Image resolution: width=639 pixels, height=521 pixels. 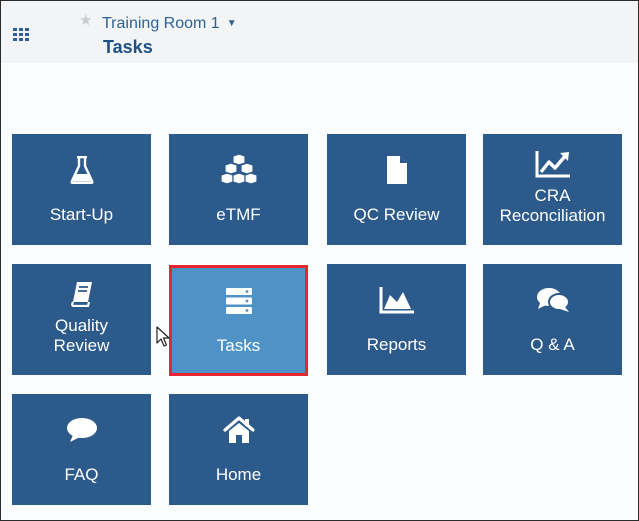 What do you see at coordinates (238, 320) in the screenshot?
I see `tile-tasks: Tasks` at bounding box center [238, 320].